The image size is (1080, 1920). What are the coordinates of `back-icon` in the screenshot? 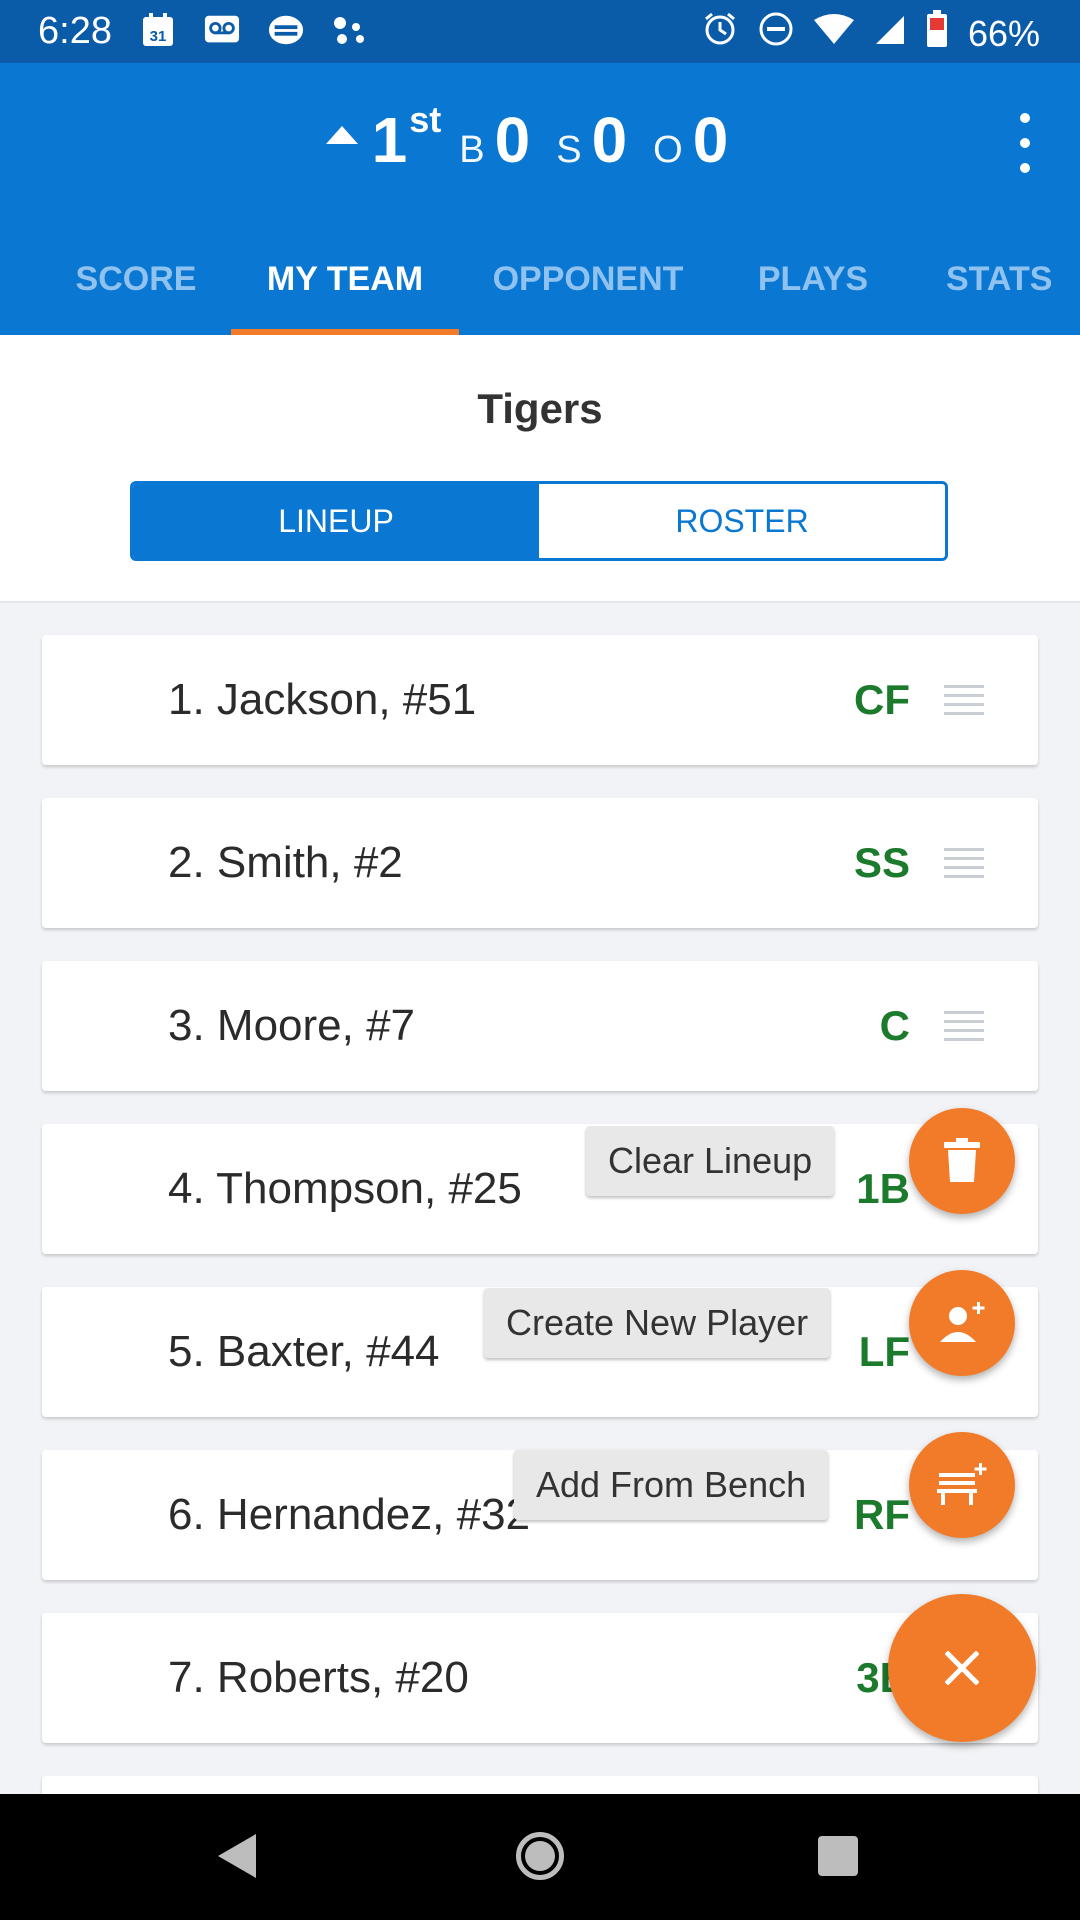 It's located at (237, 1856).